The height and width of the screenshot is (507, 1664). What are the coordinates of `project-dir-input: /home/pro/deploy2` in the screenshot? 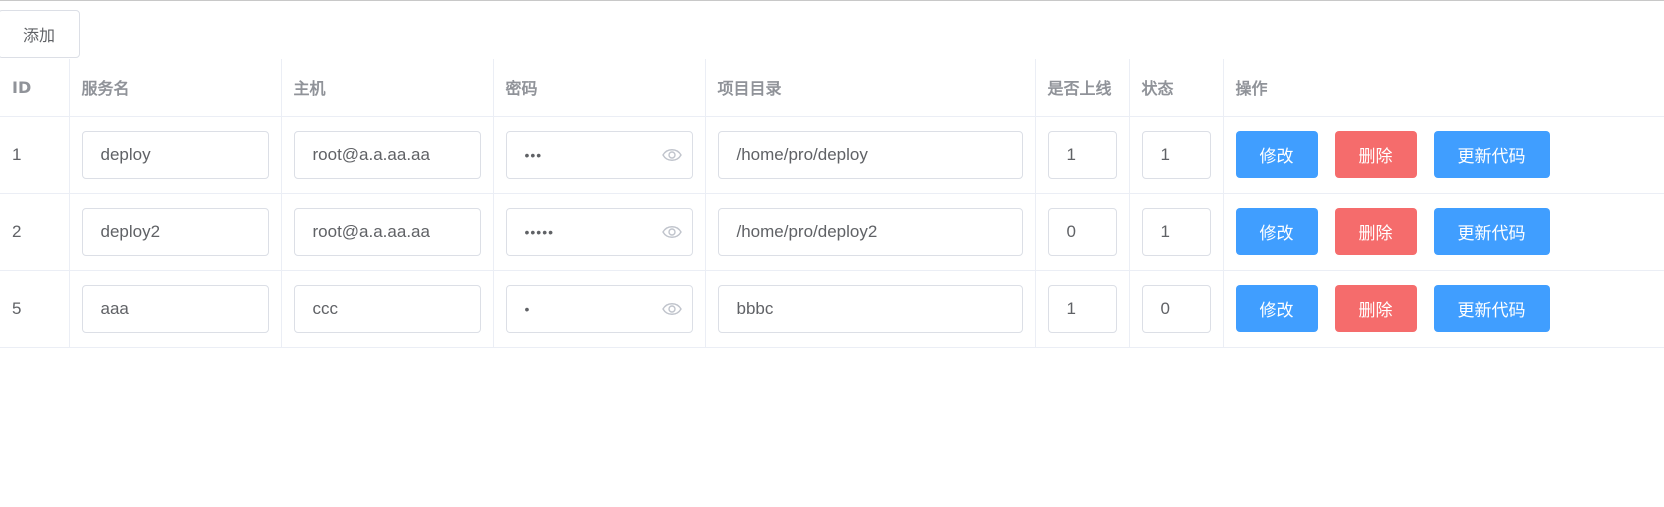 It's located at (870, 231).